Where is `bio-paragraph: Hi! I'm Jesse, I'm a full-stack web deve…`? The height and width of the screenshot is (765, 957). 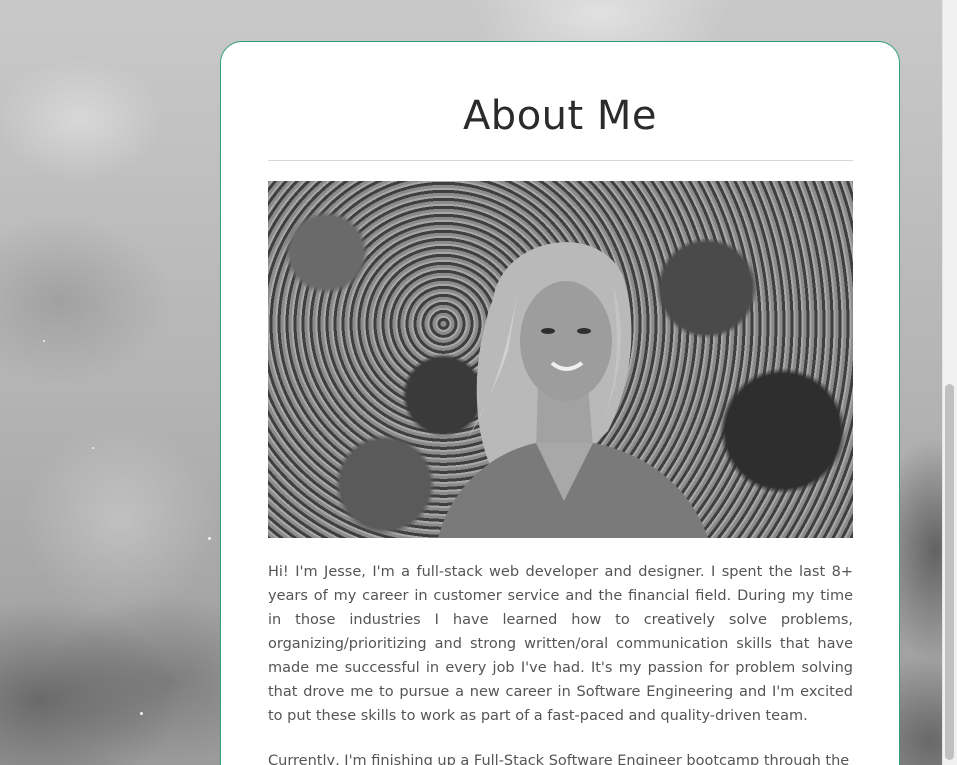
bio-paragraph: Hi! I'm Jesse, I'm a full-stack web deve… is located at coordinates (560, 644).